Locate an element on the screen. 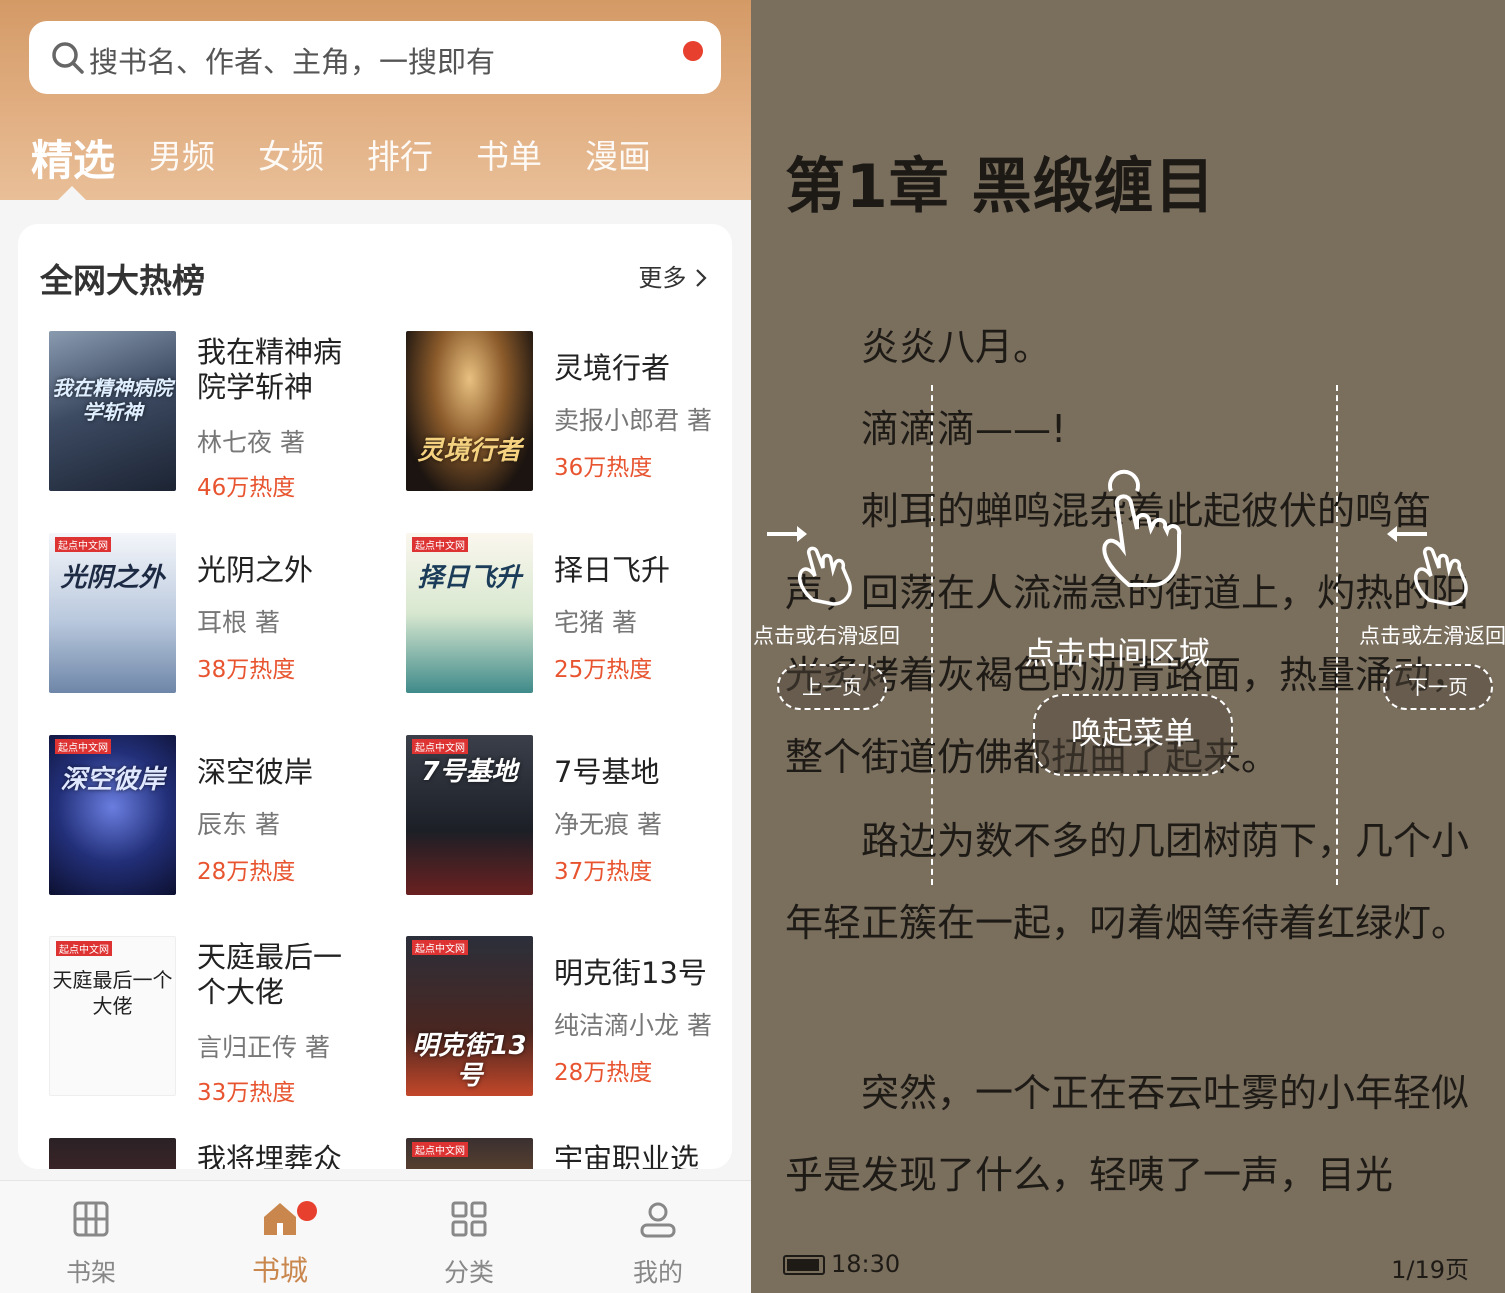 The height and width of the screenshot is (1293, 1505). book-author: 言归正传 著 is located at coordinates (263, 1047).